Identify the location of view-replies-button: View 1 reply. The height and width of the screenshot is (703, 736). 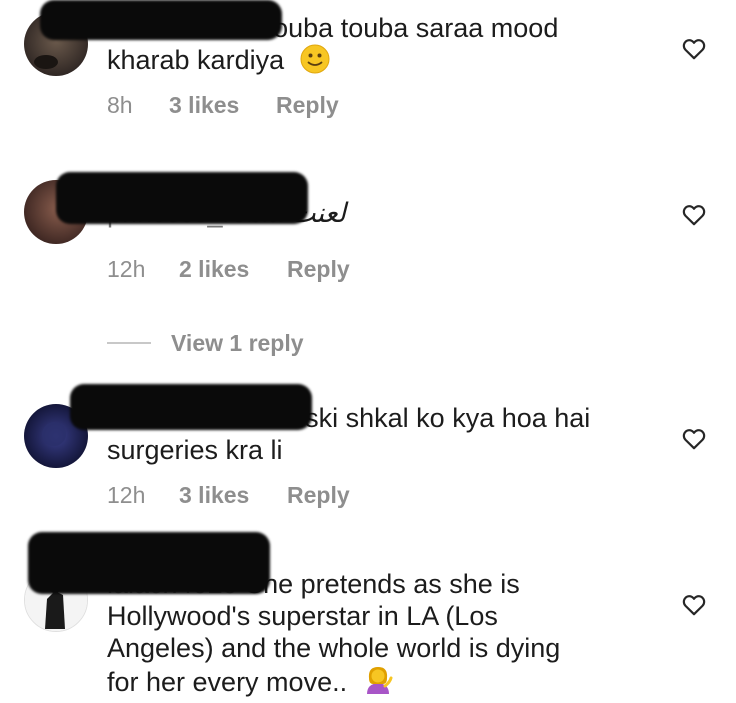
(205, 343).